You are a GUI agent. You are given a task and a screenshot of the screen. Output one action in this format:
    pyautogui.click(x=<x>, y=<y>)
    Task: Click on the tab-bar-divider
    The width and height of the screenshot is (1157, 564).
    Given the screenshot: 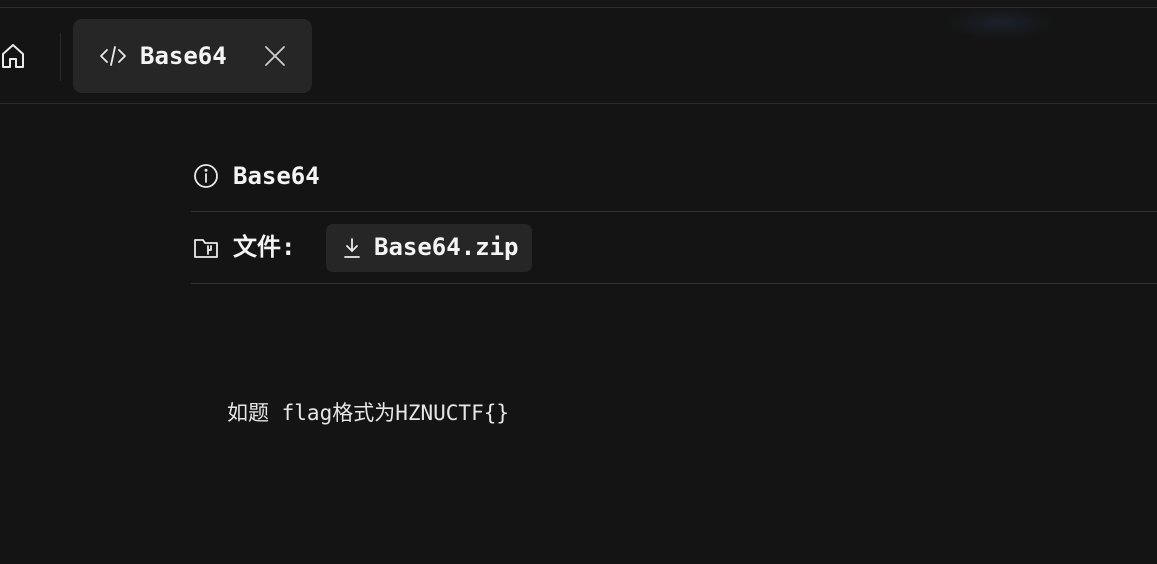 What is the action you would take?
    pyautogui.click(x=60, y=57)
    